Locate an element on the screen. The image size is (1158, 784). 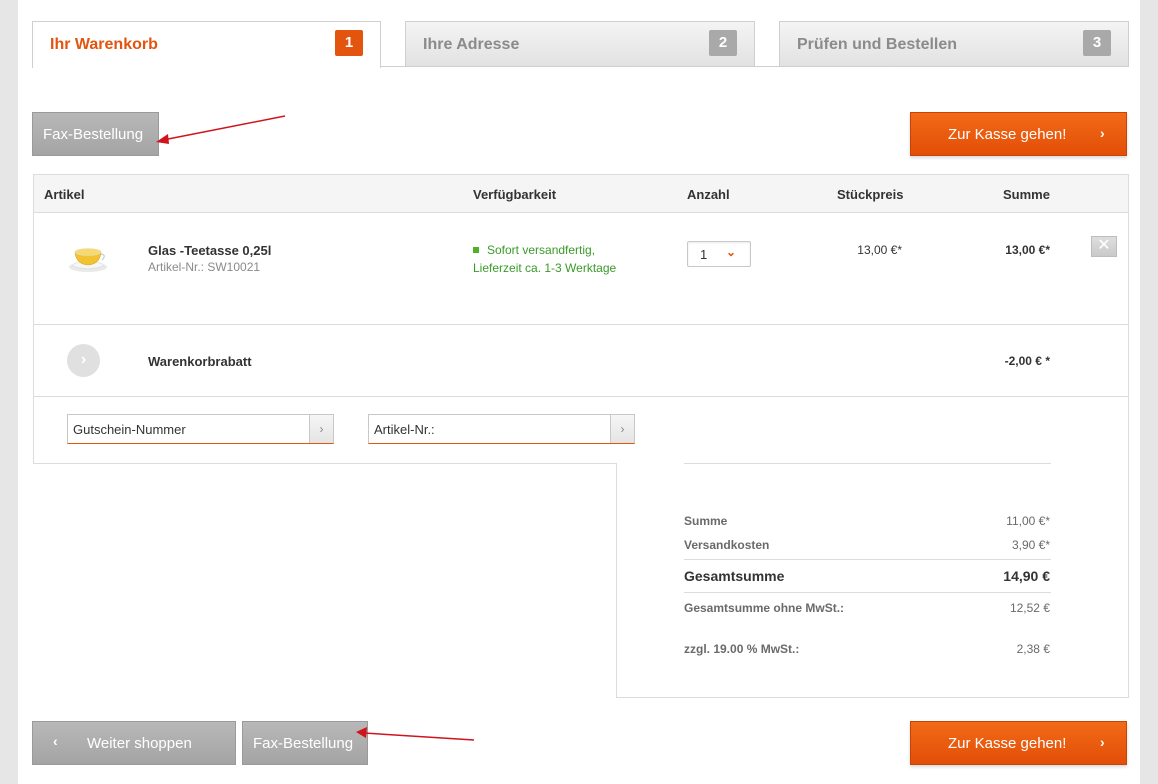
voucher-input: Gutschein-Nummer › is located at coordinates (200, 429).